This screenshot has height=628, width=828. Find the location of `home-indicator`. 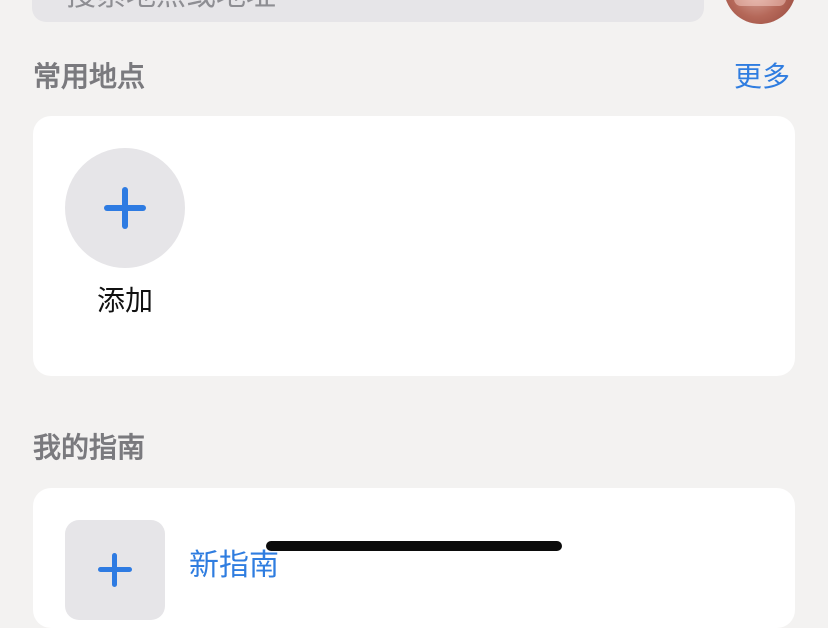

home-indicator is located at coordinates (414, 546).